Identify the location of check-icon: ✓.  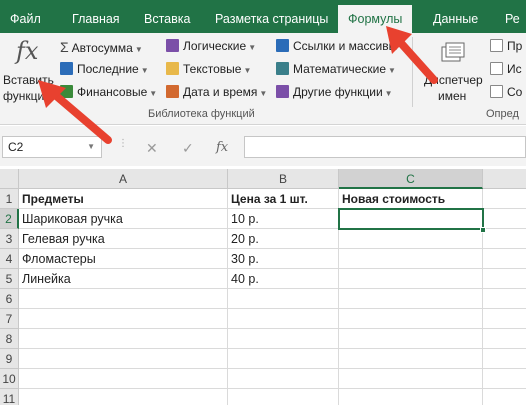
(188, 148).